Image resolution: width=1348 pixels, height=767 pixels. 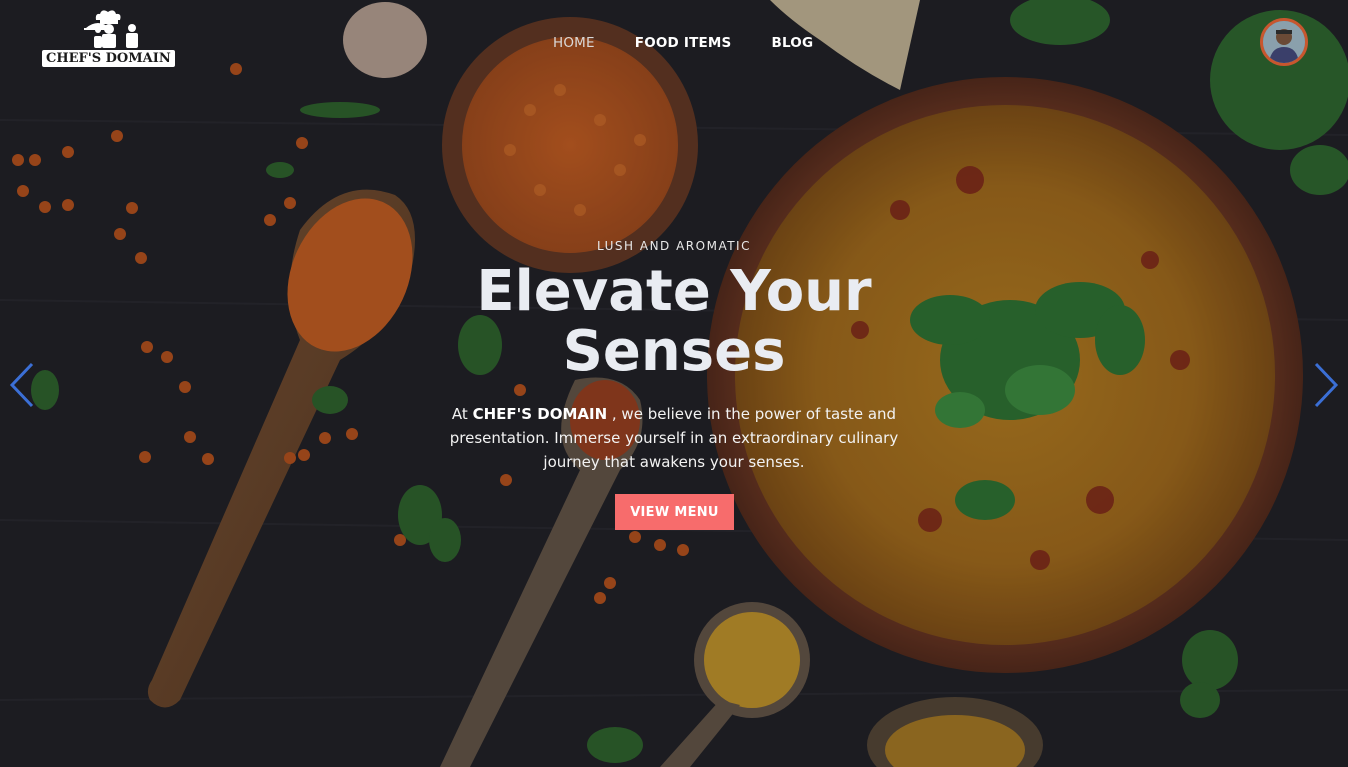 I want to click on main-nav: HOME FOOD ITEMS BLOG, so click(x=683, y=43).